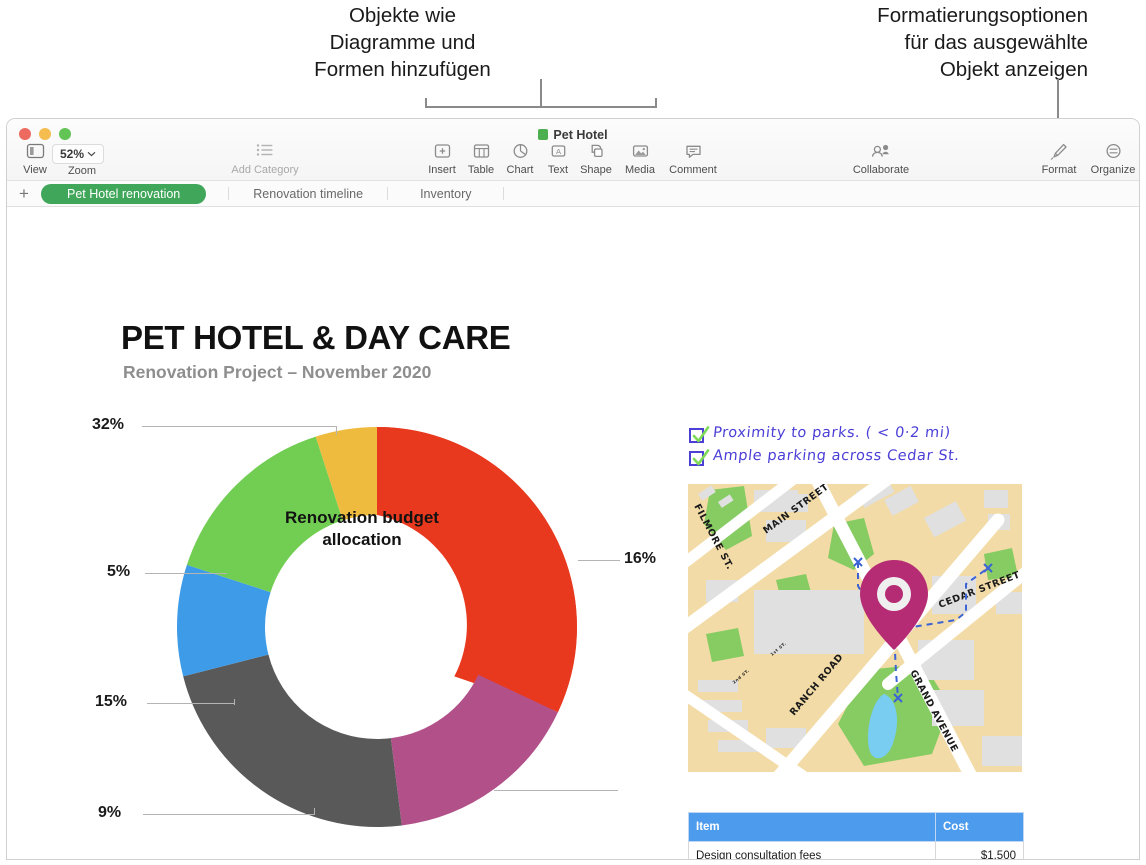  What do you see at coordinates (541, 93) in the screenshot?
I see `callout-left-bracket-stem` at bounding box center [541, 93].